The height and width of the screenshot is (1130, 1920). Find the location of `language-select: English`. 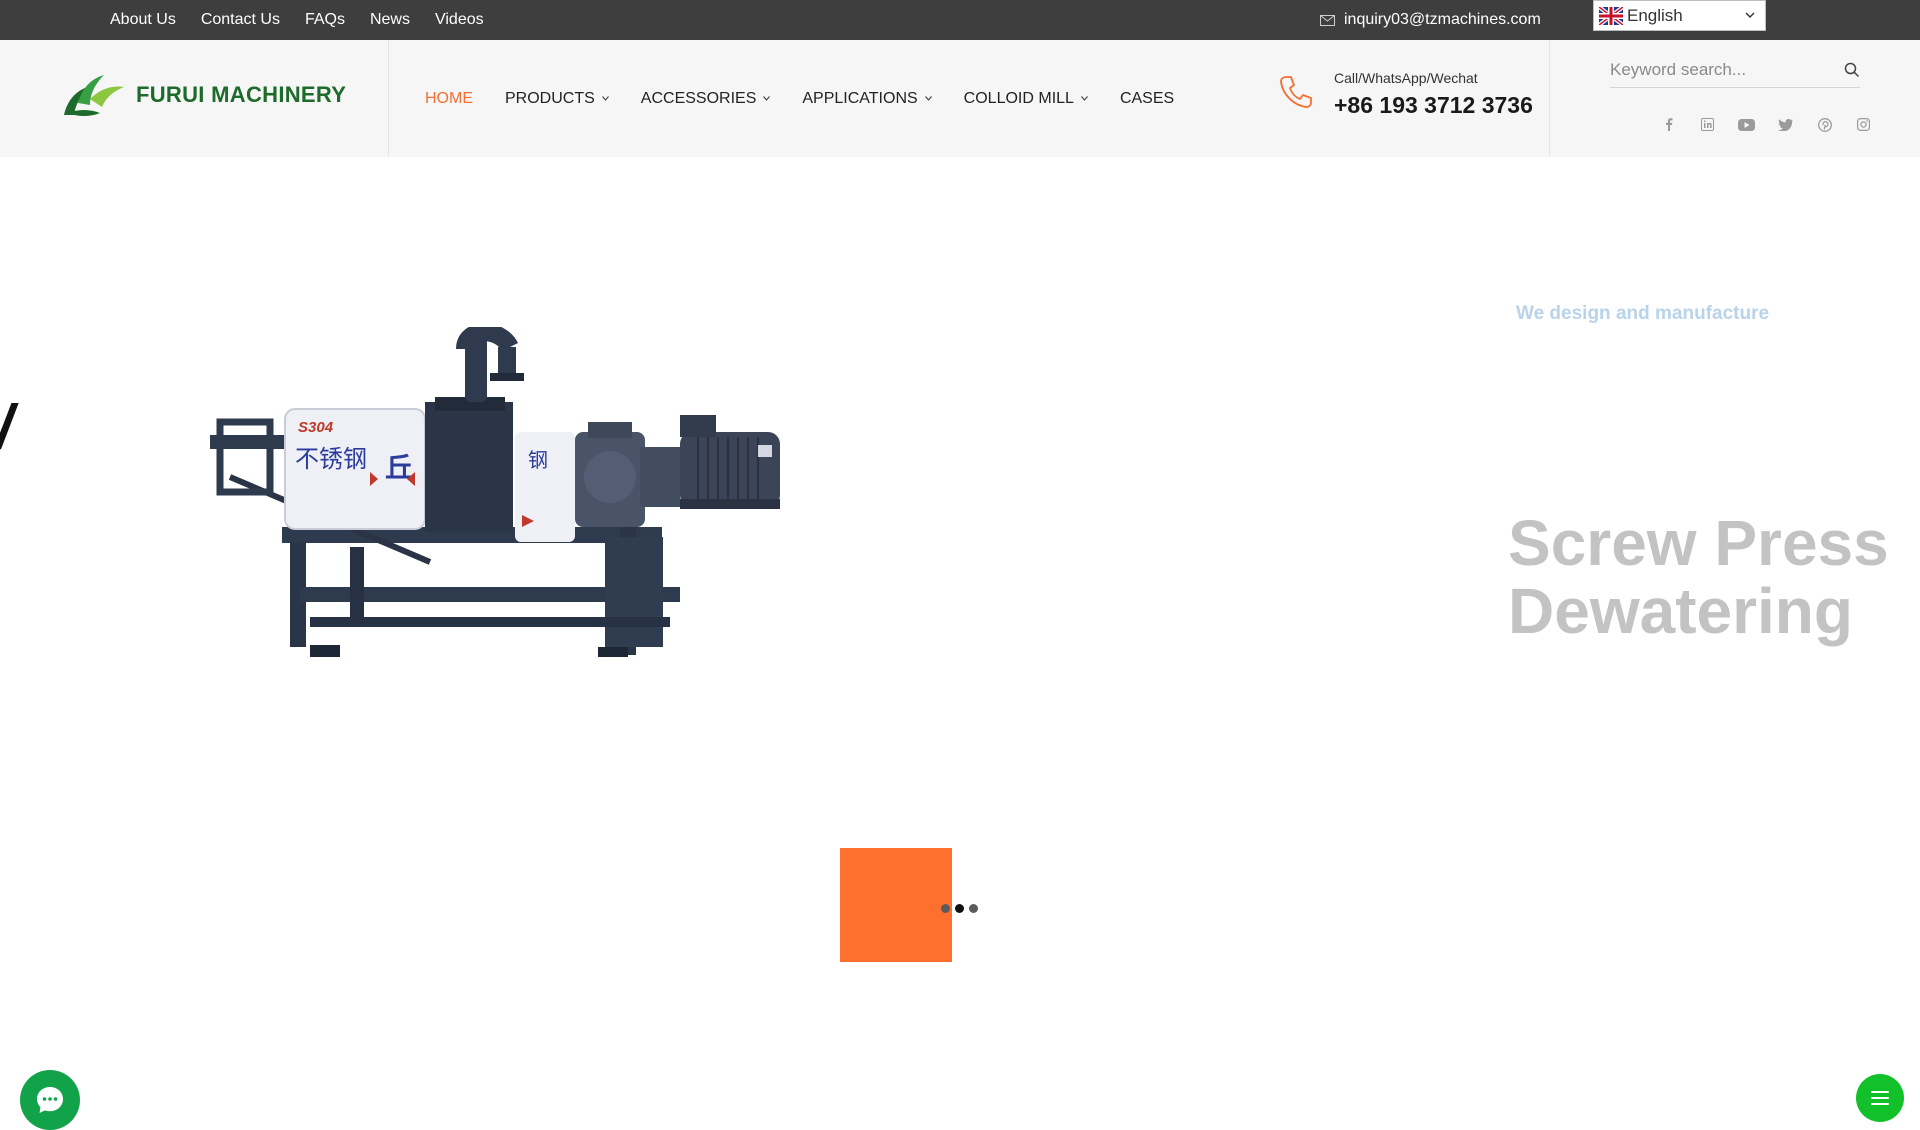

language-select: English is located at coordinates (1679, 15).